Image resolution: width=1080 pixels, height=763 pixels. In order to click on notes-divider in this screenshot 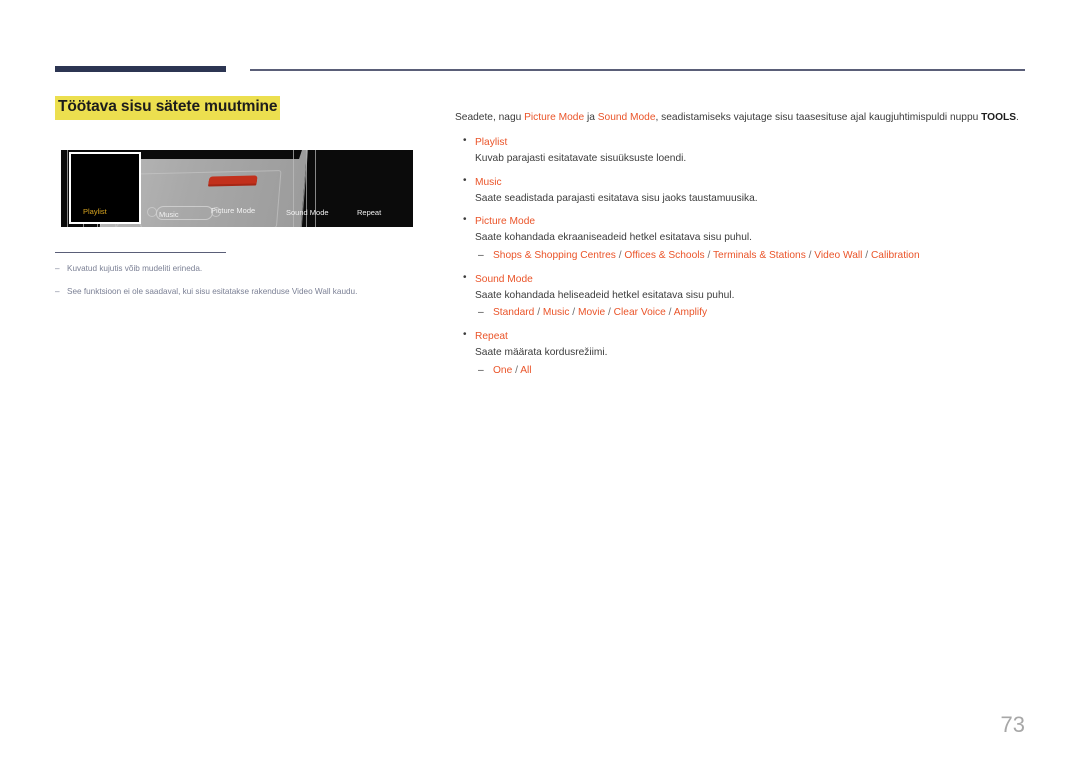, I will do `click(140, 252)`.